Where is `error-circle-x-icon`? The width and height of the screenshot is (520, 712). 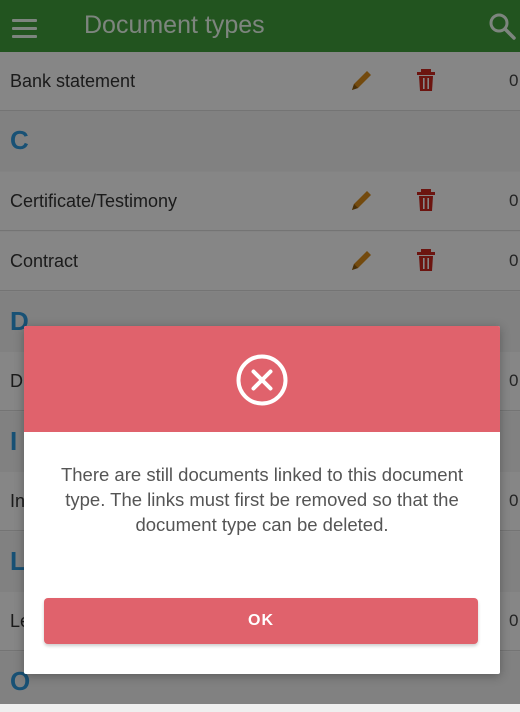 error-circle-x-icon is located at coordinates (262, 380).